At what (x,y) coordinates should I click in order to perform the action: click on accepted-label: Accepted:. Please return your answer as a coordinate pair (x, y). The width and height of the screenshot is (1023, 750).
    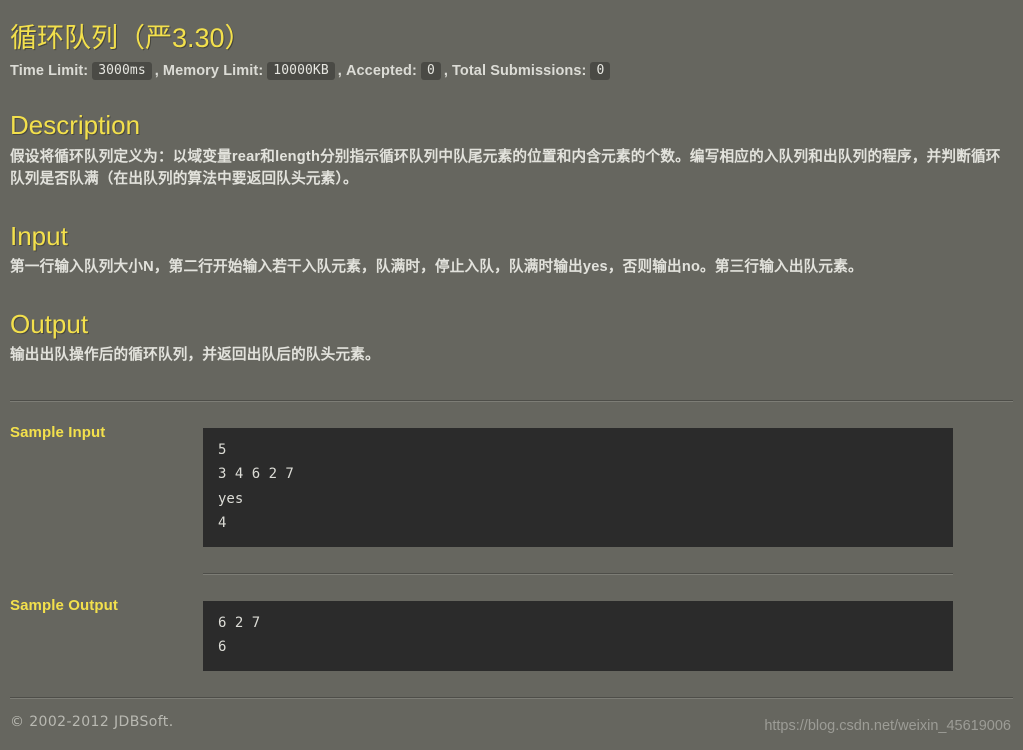
    Looking at the image, I should click on (381, 71).